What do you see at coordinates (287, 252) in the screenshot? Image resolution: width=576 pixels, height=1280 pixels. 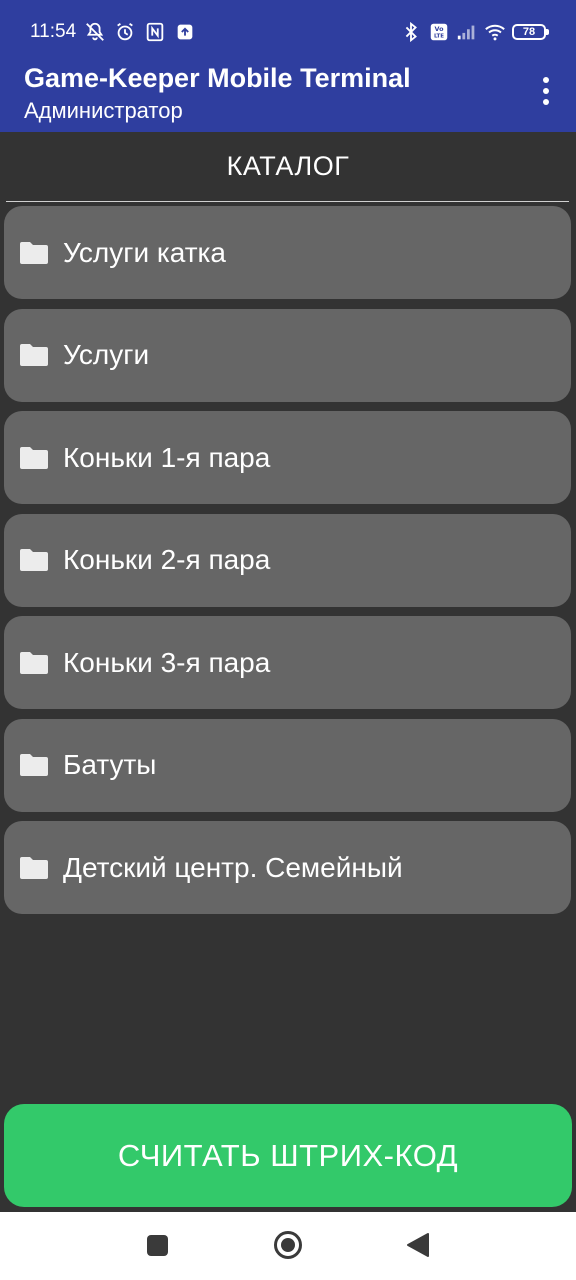 I see `catalog-item: Услуги катка` at bounding box center [287, 252].